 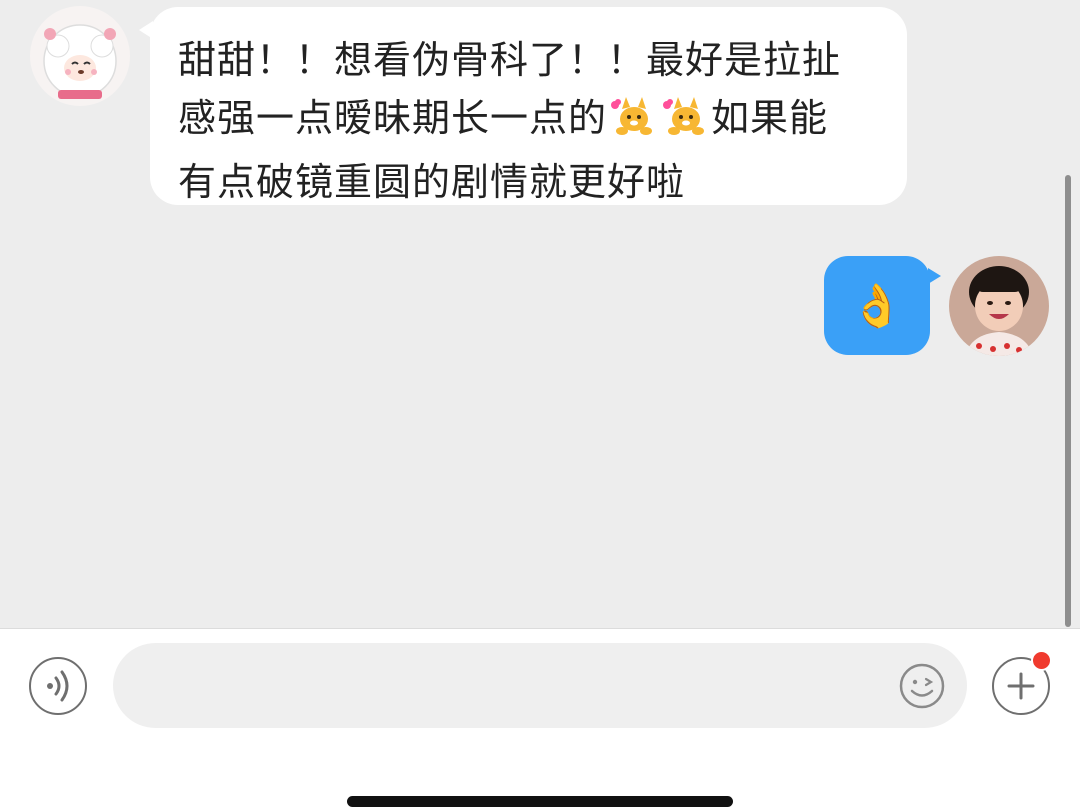 What do you see at coordinates (770, 118) in the screenshot?
I see `message-text: 如果能` at bounding box center [770, 118].